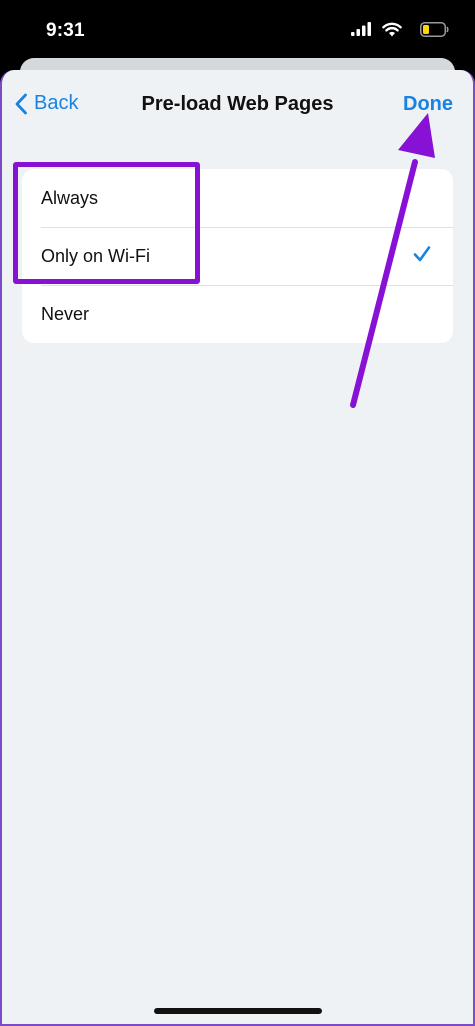  Describe the element at coordinates (238, 1011) in the screenshot. I see `home-indicator` at that location.